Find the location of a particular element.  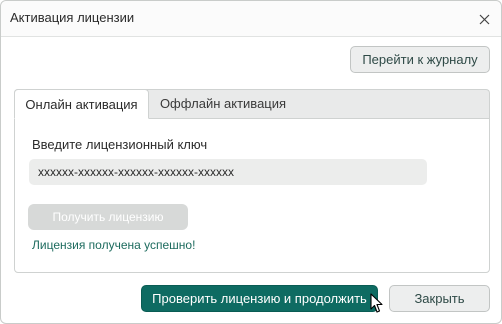

go-to-journal-button: Перейти к журналу is located at coordinates (420, 59).